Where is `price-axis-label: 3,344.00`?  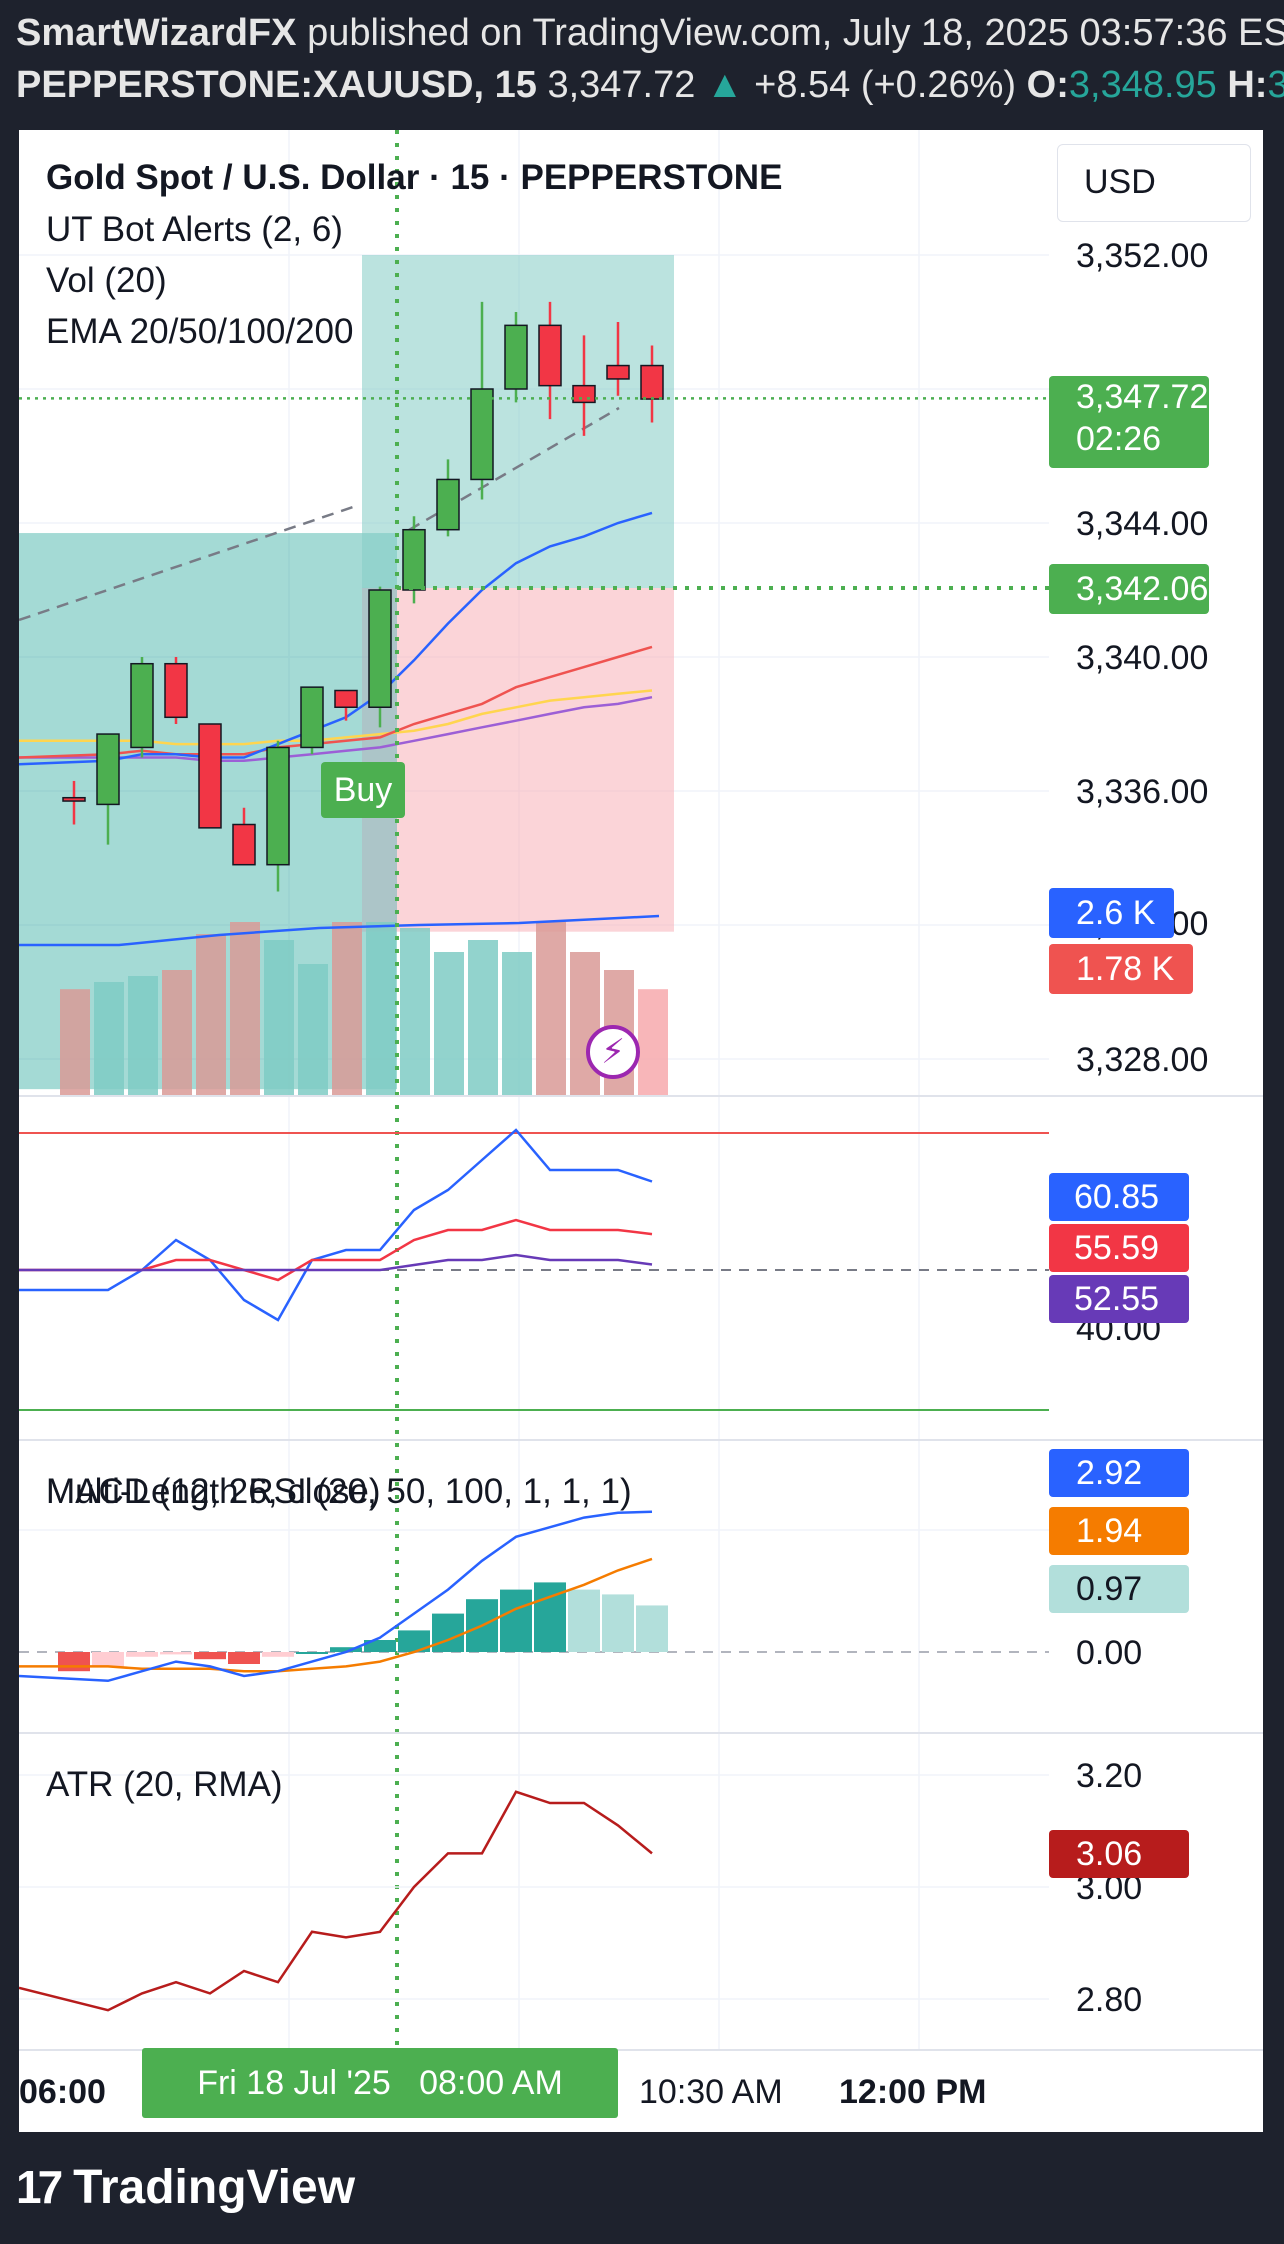 price-axis-label: 3,344.00 is located at coordinates (1142, 524).